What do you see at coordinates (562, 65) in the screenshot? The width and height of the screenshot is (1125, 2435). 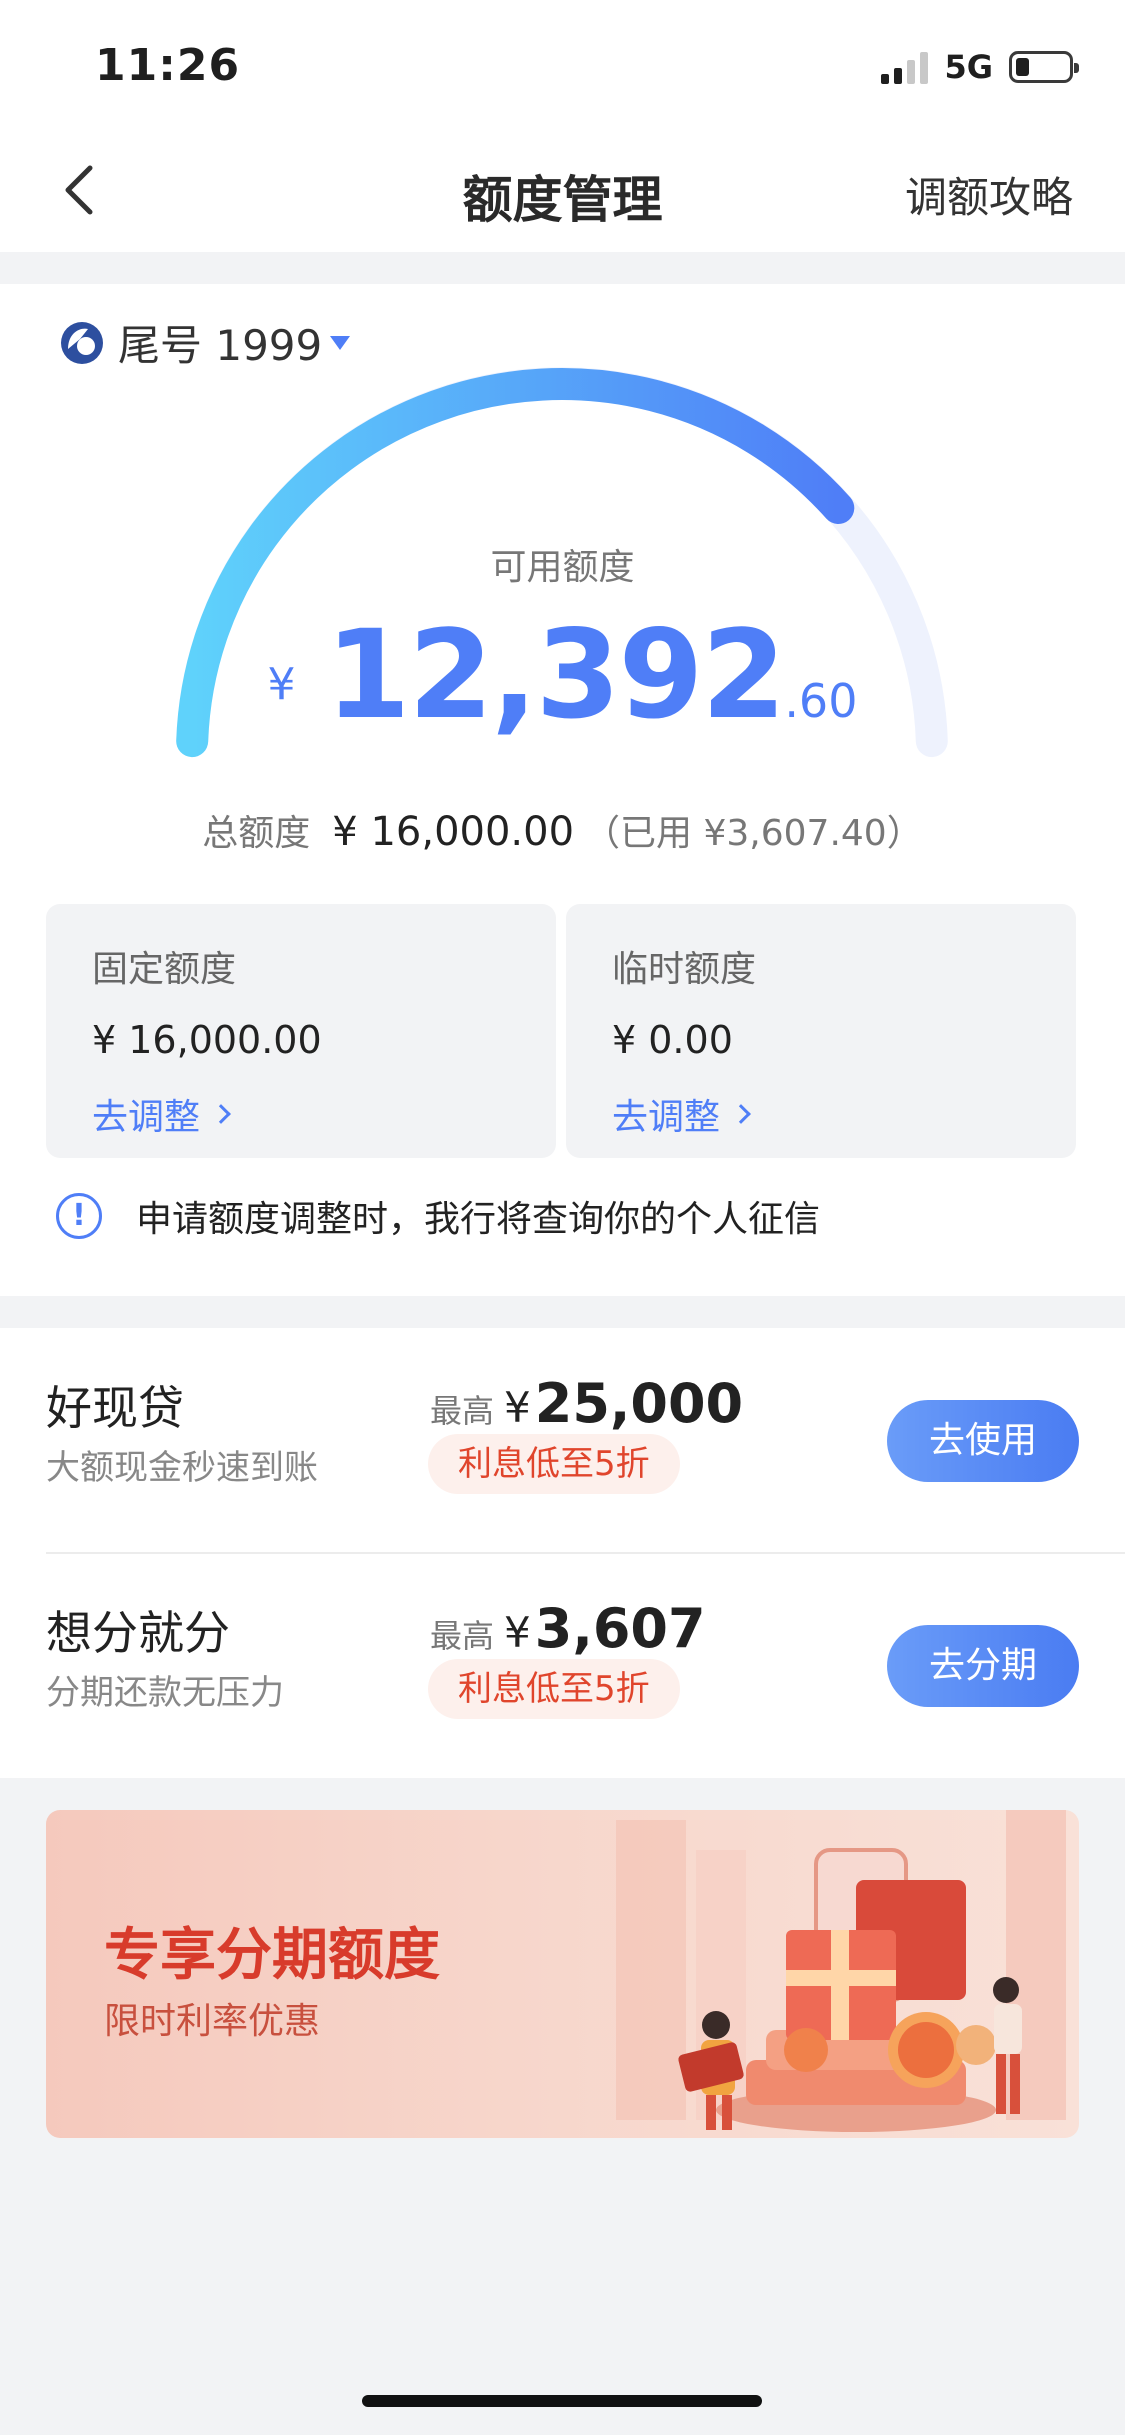 I see `status-bar: 11:26 5G` at bounding box center [562, 65].